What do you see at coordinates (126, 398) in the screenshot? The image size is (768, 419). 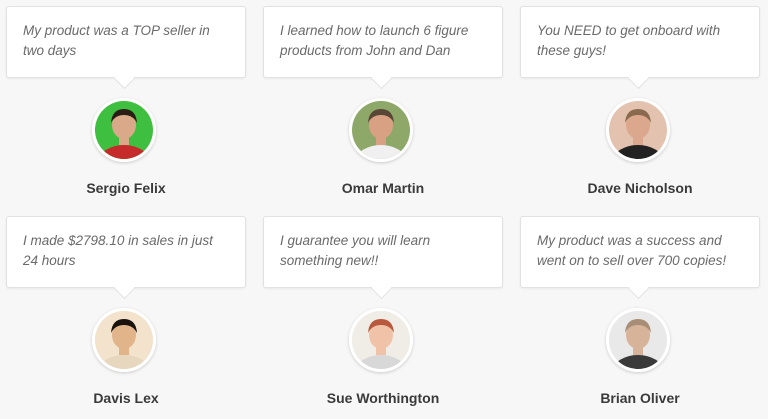 I see `testimonial-name: Davis Lex` at bounding box center [126, 398].